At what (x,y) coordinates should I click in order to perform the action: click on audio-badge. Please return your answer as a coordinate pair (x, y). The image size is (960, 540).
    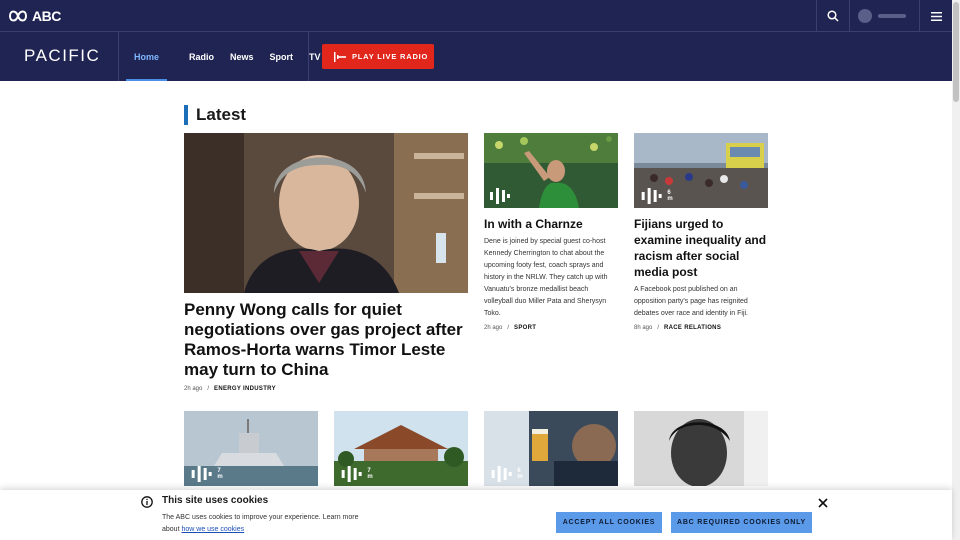
    Looking at the image, I should click on (500, 196).